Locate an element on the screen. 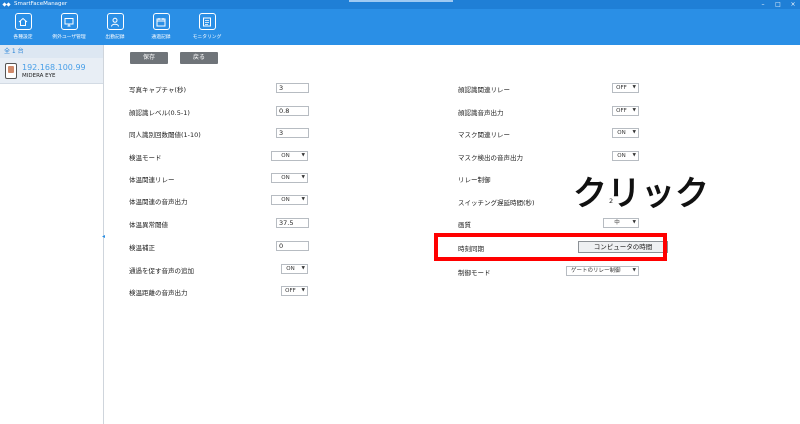 The height and width of the screenshot is (424, 800). toolbar-item-exception-users: 例外ユーザ管理 is located at coordinates (69, 27).